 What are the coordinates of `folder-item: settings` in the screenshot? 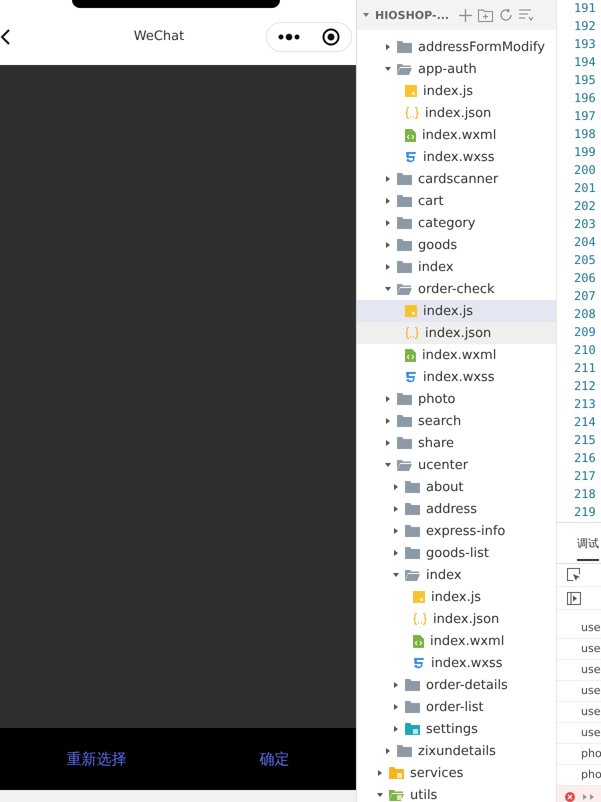 It's located at (456, 729).